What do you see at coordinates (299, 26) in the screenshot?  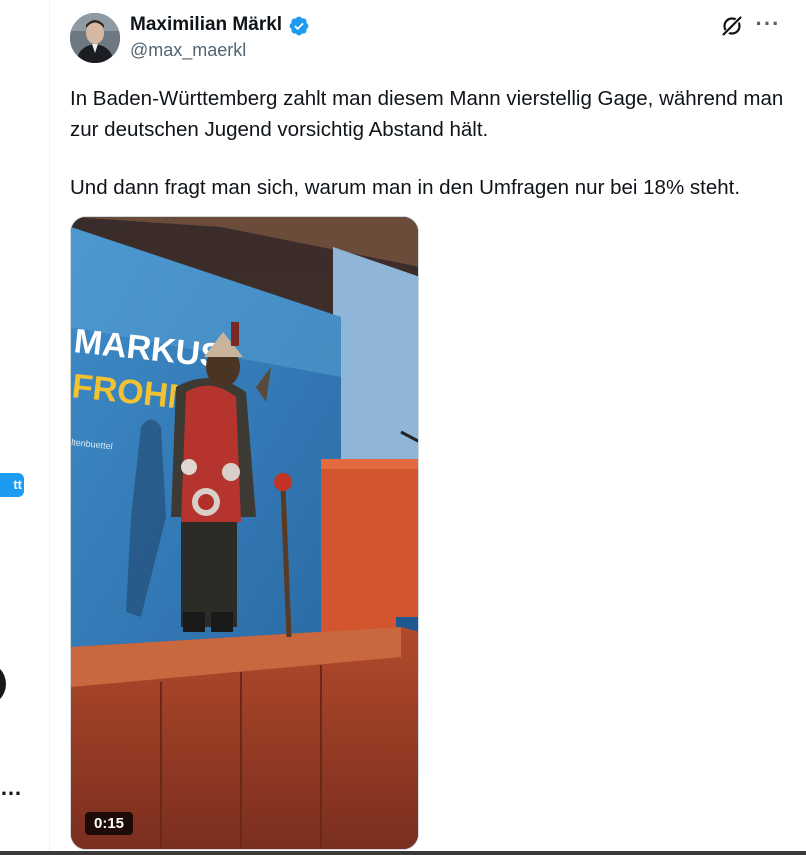 I see `verified-badge-icon` at bounding box center [299, 26].